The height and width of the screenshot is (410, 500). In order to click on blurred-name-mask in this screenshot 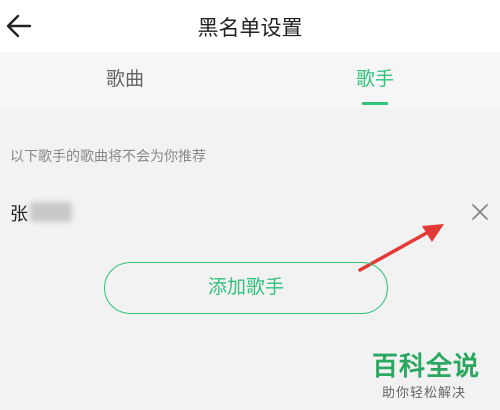, I will do `click(51, 212)`.